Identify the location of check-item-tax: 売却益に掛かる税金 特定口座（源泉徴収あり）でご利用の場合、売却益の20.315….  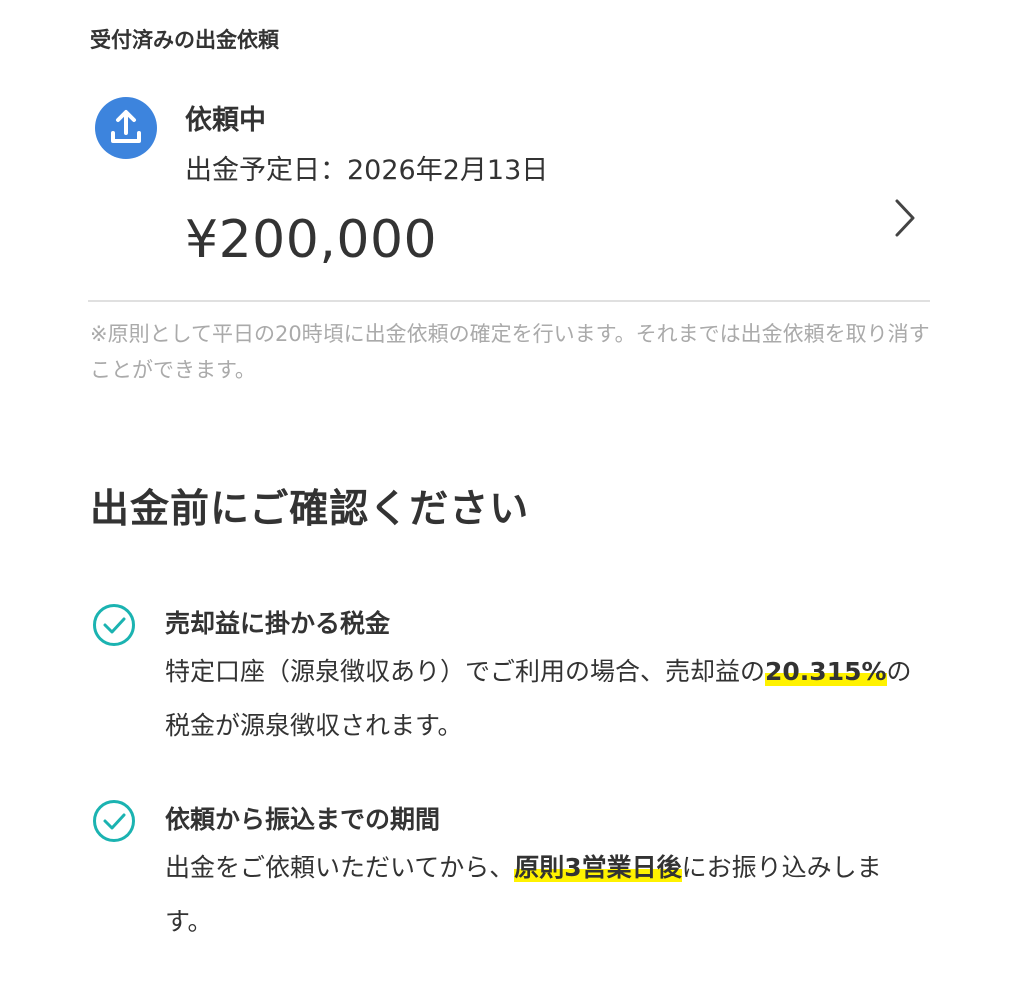
(520, 681).